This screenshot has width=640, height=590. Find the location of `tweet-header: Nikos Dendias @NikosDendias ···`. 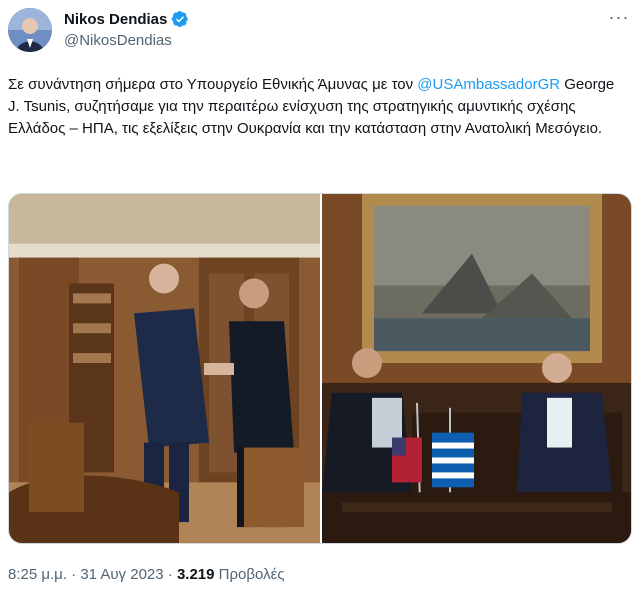

tweet-header: Nikos Dendias @NikosDendias ··· is located at coordinates (320, 30).